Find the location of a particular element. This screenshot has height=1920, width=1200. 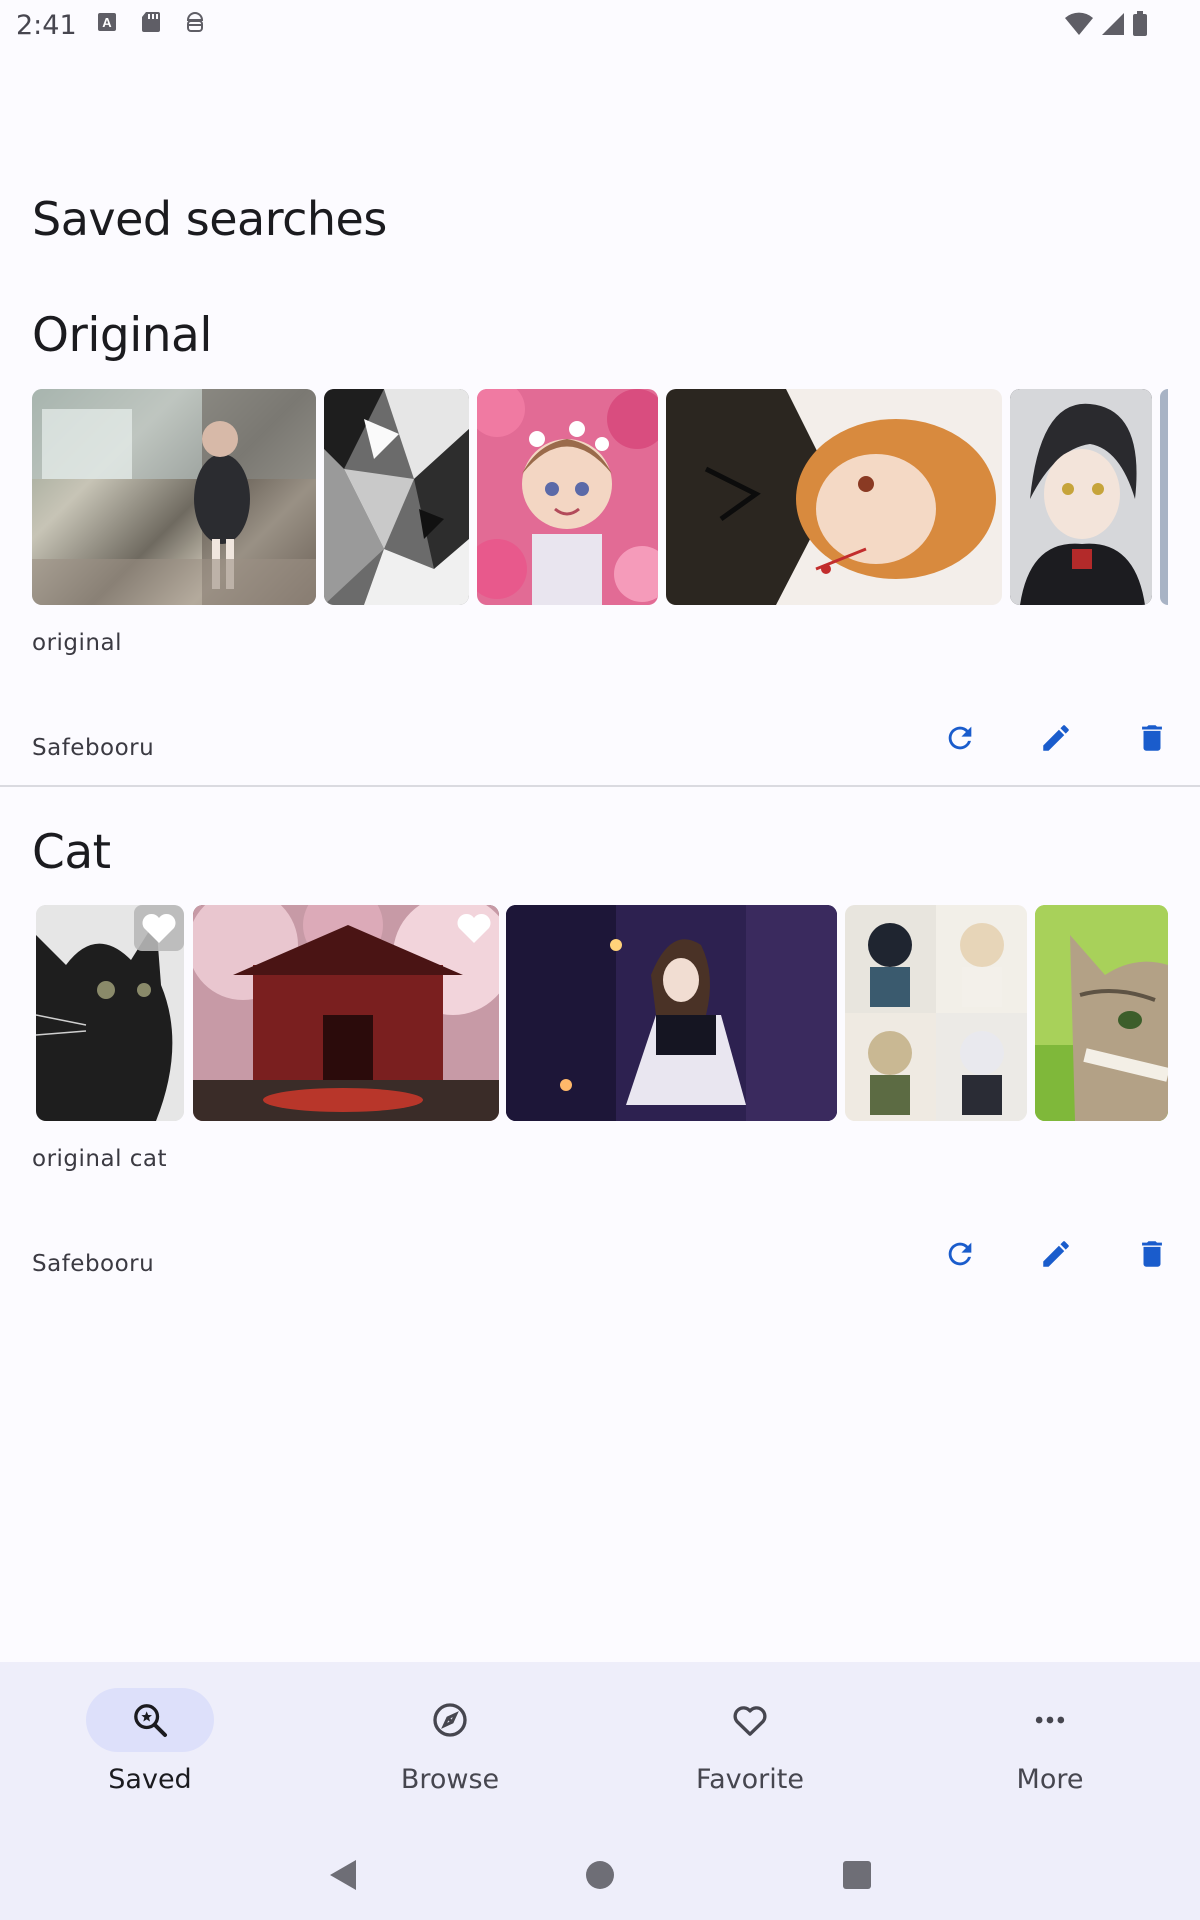

night-maid-image is located at coordinates (671, 1013).